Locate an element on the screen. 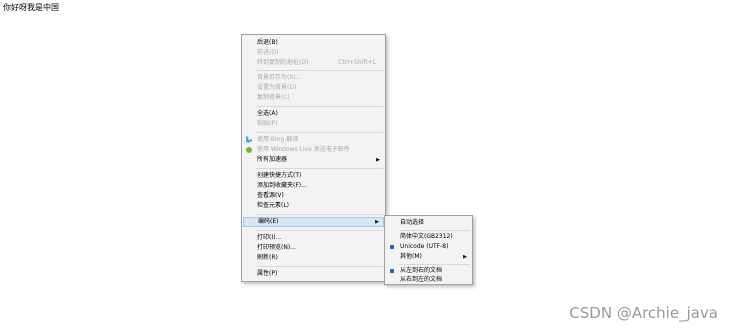 The image size is (732, 335). menu-item-label: 创建快捷方式(T) is located at coordinates (279, 175).